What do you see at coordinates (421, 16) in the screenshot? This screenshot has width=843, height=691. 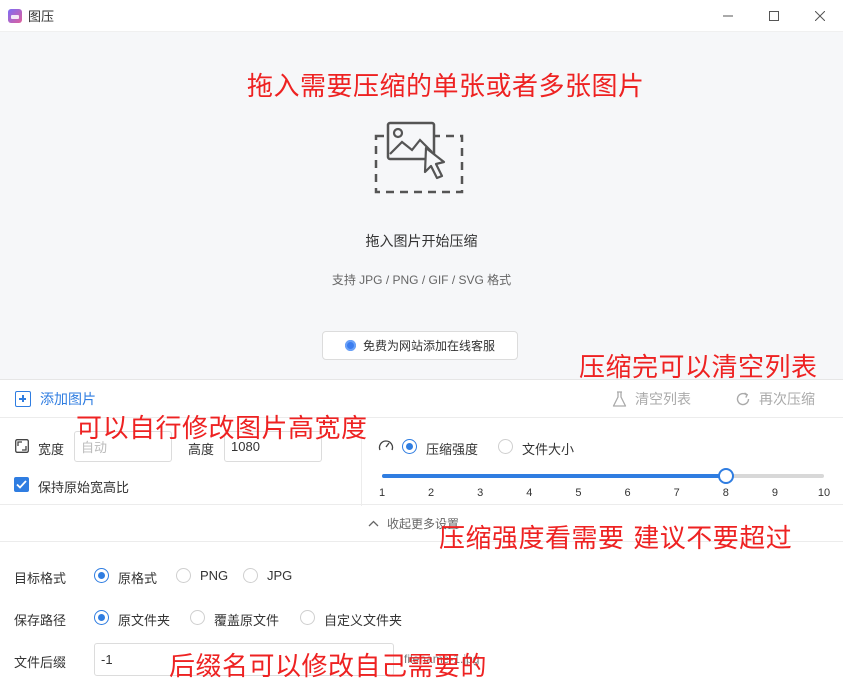 I see `title-bar: 图压` at bounding box center [421, 16].